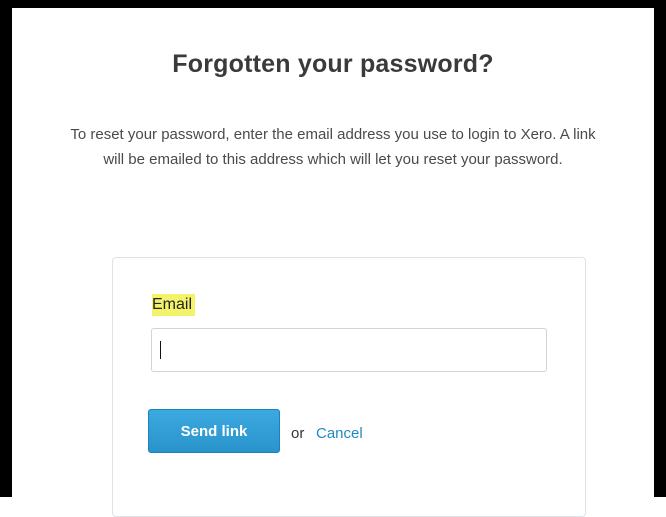  What do you see at coordinates (298, 433) in the screenshot?
I see `or-text: or` at bounding box center [298, 433].